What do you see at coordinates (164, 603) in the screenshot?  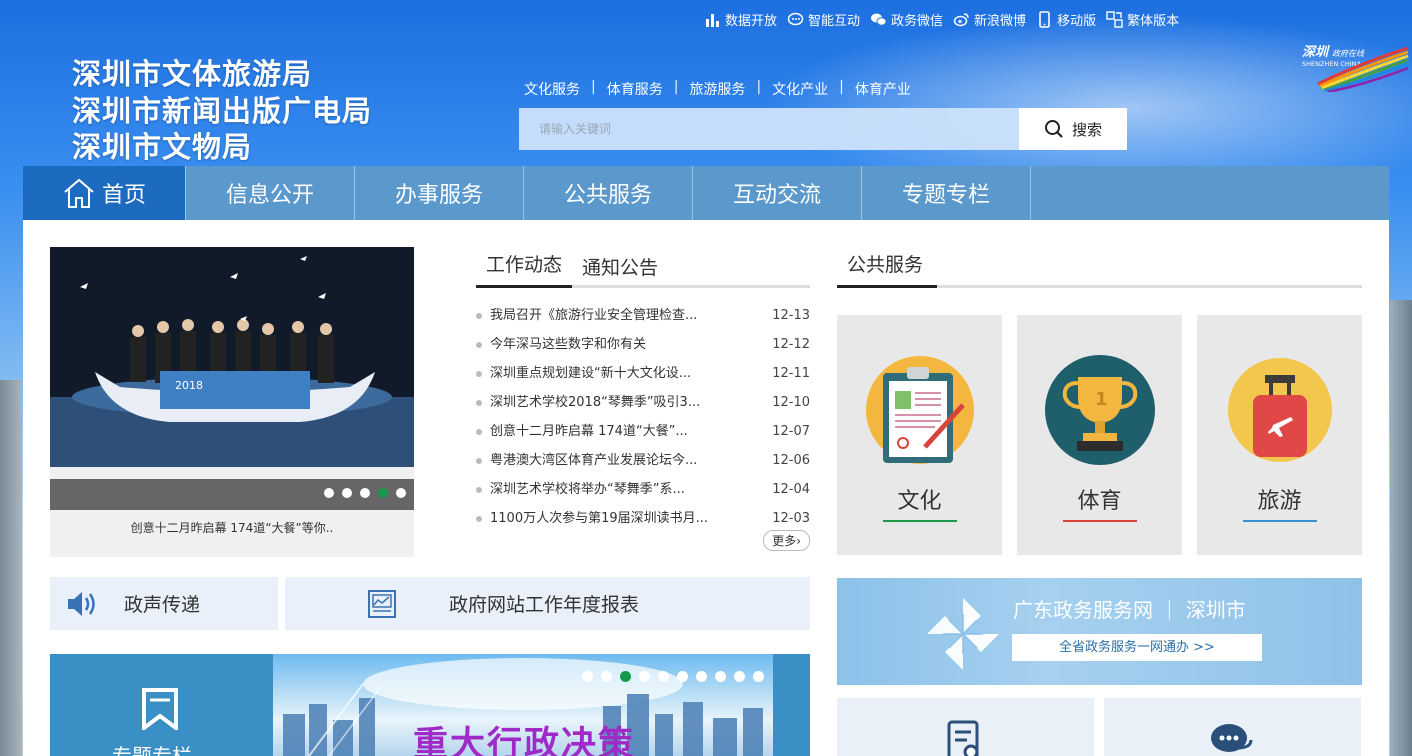 I see `gov-voice-link: 政声传递` at bounding box center [164, 603].